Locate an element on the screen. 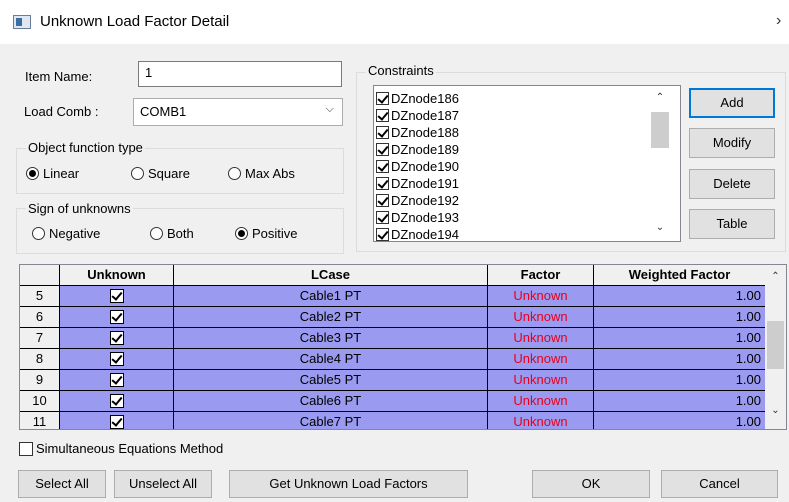  col-header-factor: Factor is located at coordinates (541, 275).